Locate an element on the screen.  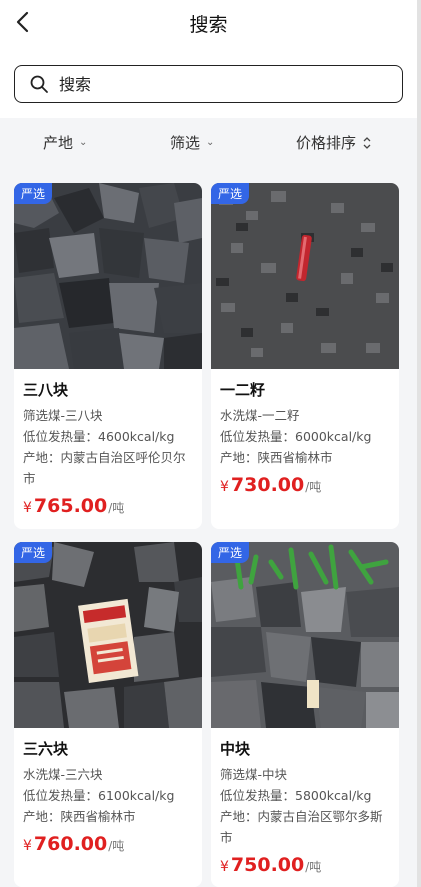
filter-price-sort-label: 价格排序 is located at coordinates (326, 143).